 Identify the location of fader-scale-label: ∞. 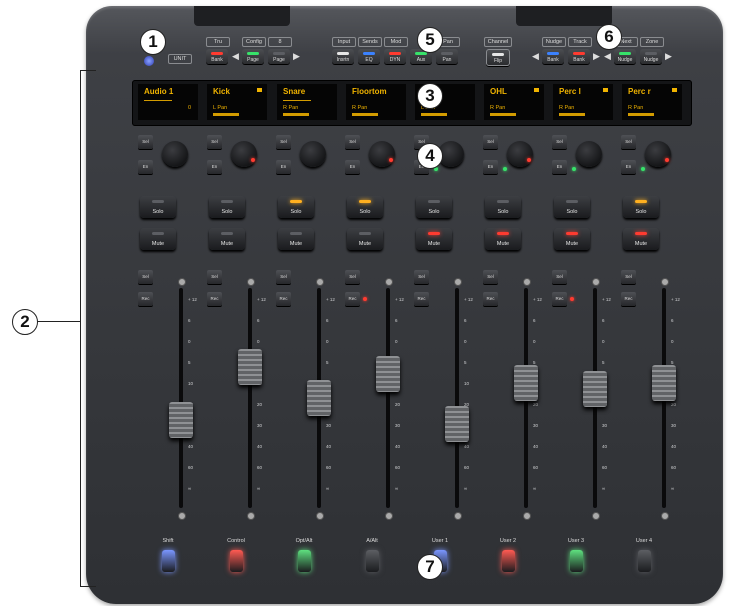
(328, 488).